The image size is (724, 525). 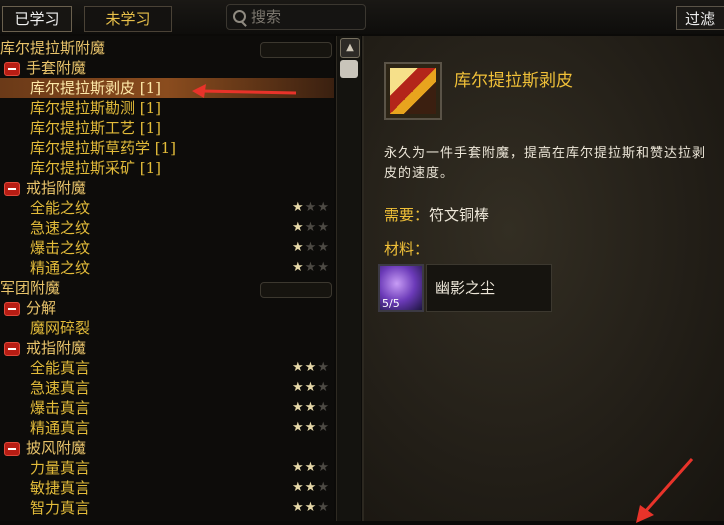 I want to click on recipe-icon, so click(x=413, y=91).